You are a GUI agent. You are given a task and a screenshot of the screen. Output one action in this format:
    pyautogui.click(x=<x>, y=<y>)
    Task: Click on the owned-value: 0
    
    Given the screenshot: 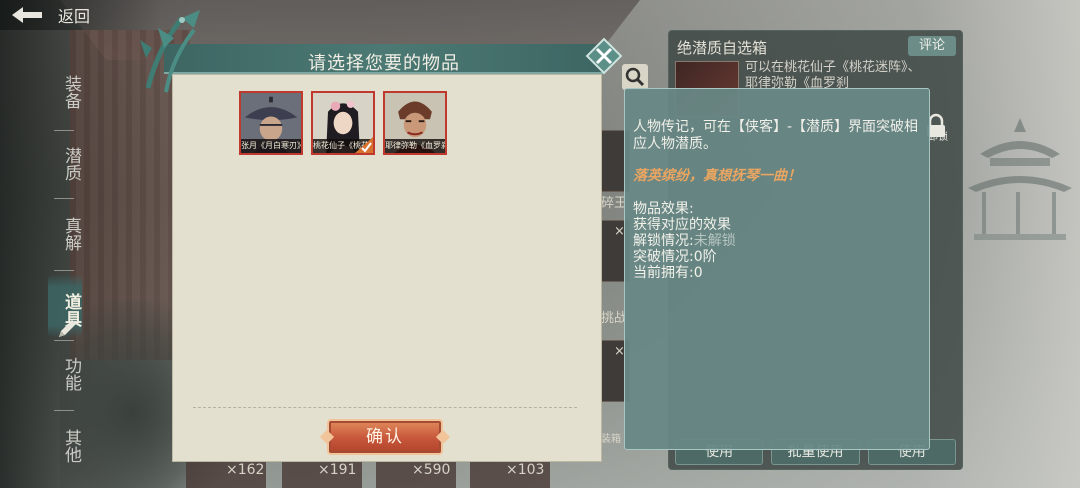 What is the action you would take?
    pyautogui.click(x=698, y=273)
    